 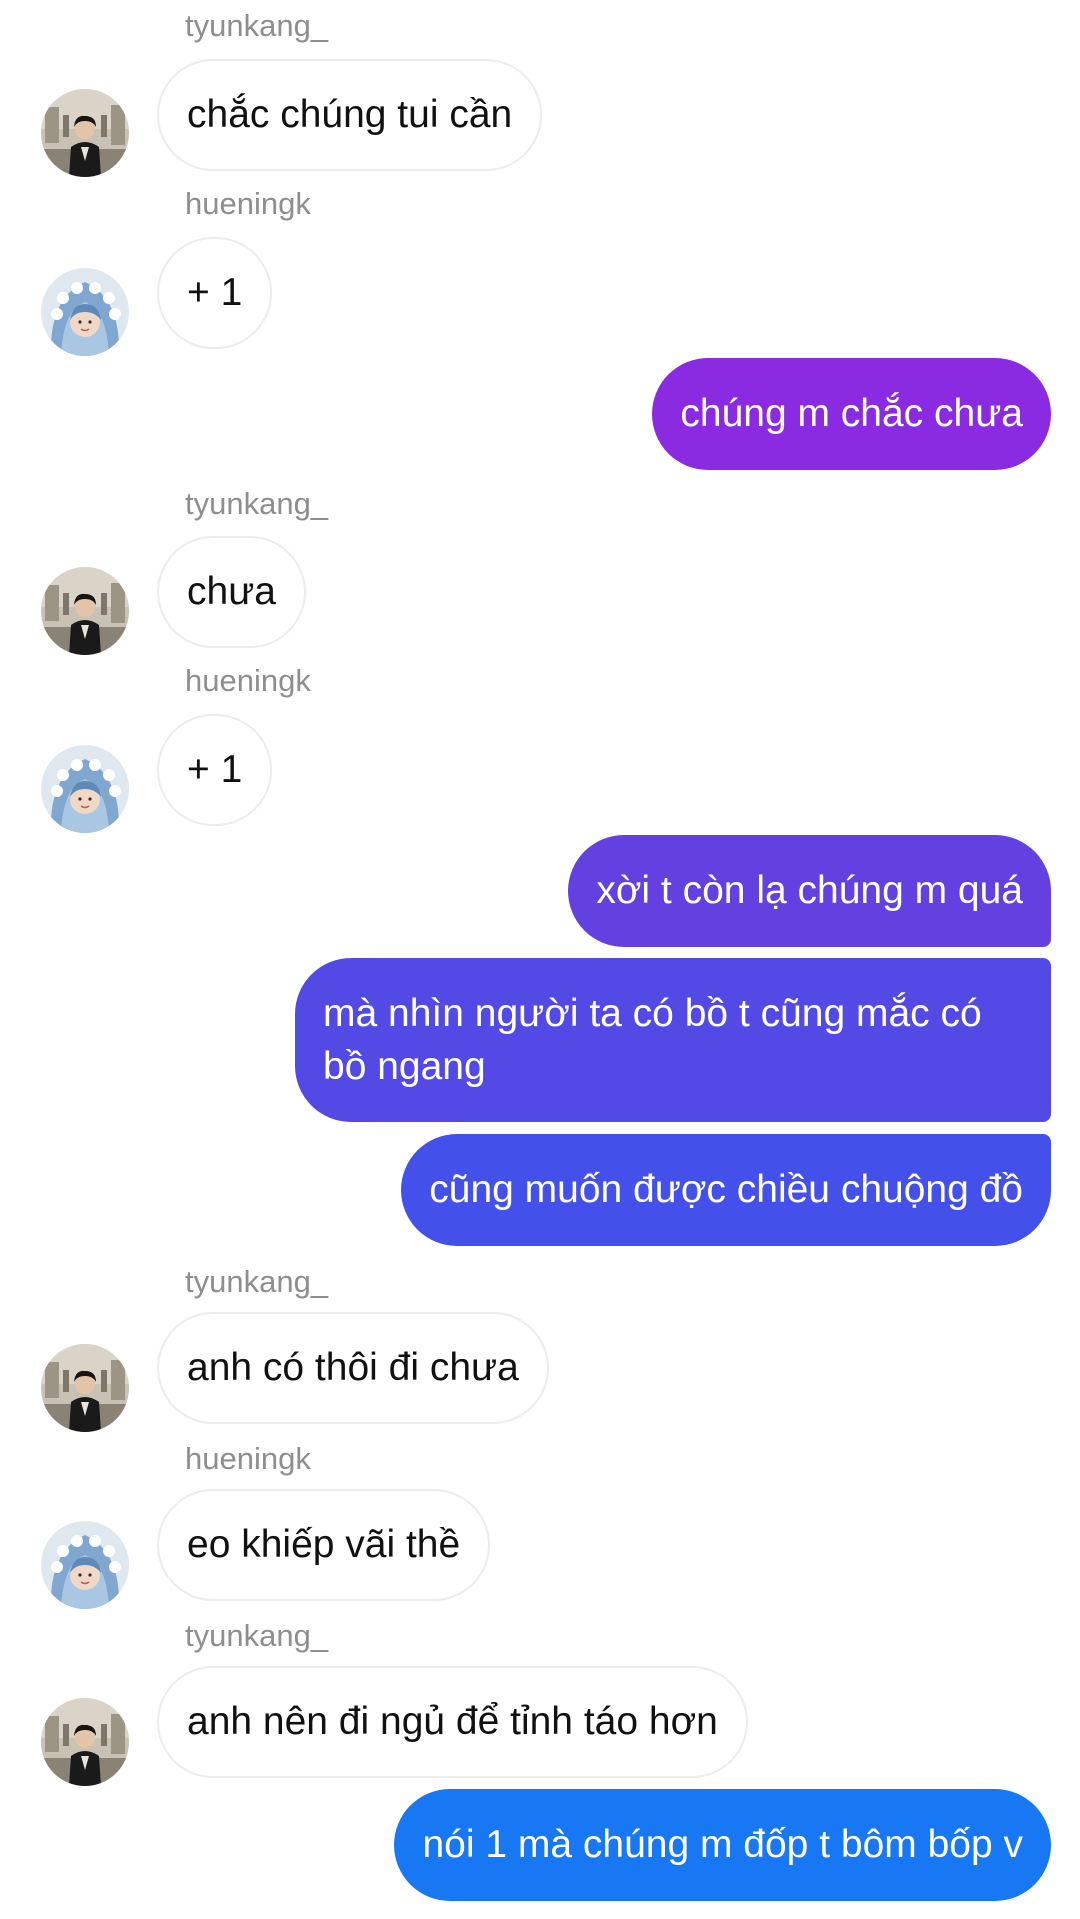 I want to click on outgoing-message-bubble: chúng m chắc chưa, so click(x=851, y=414).